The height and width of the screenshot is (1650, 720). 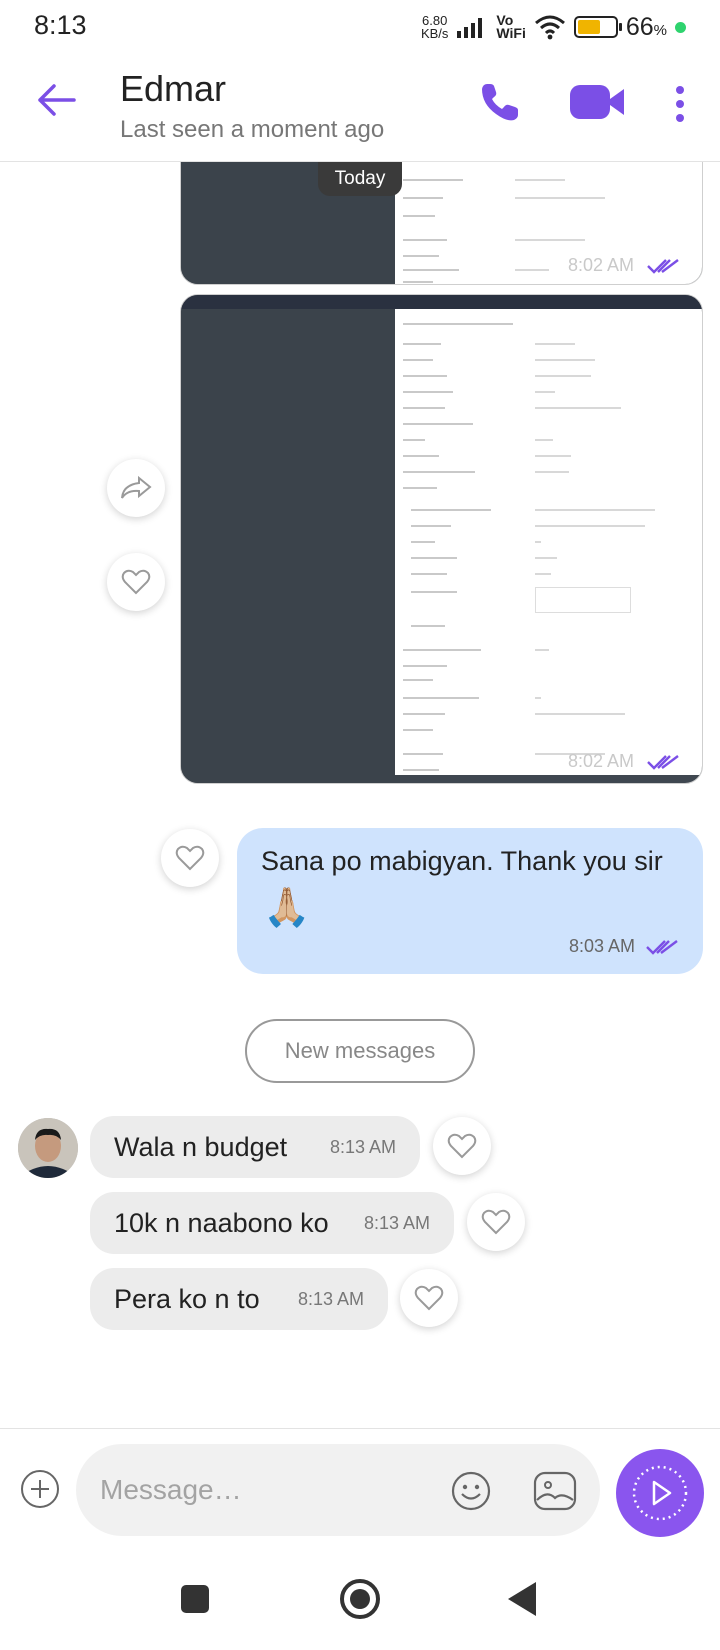 I want to click on message-text: Pera ko n to, so click(x=187, y=1298).